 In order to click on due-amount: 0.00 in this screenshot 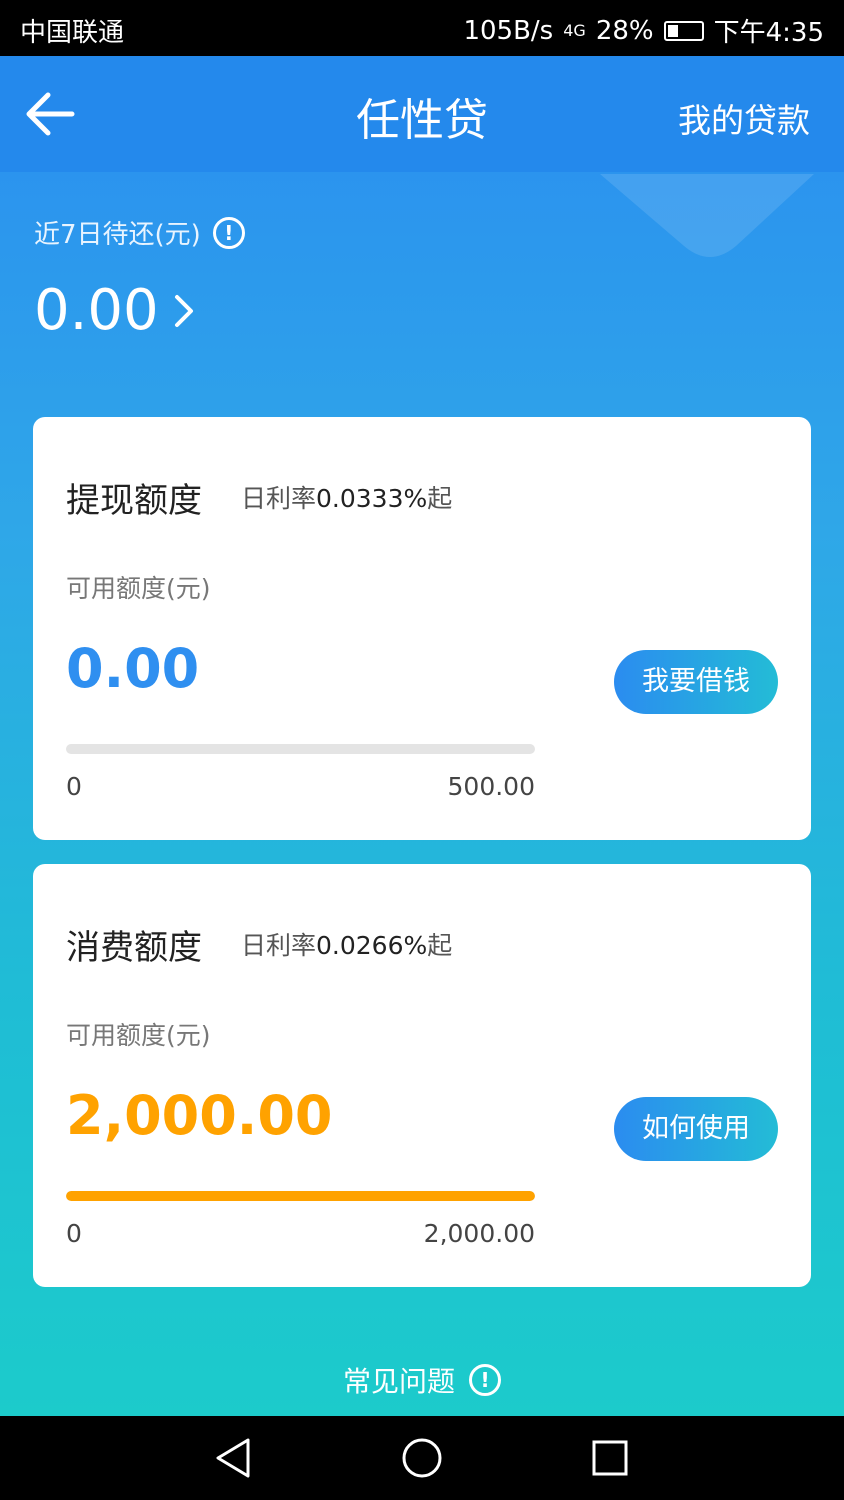, I will do `click(96, 310)`.